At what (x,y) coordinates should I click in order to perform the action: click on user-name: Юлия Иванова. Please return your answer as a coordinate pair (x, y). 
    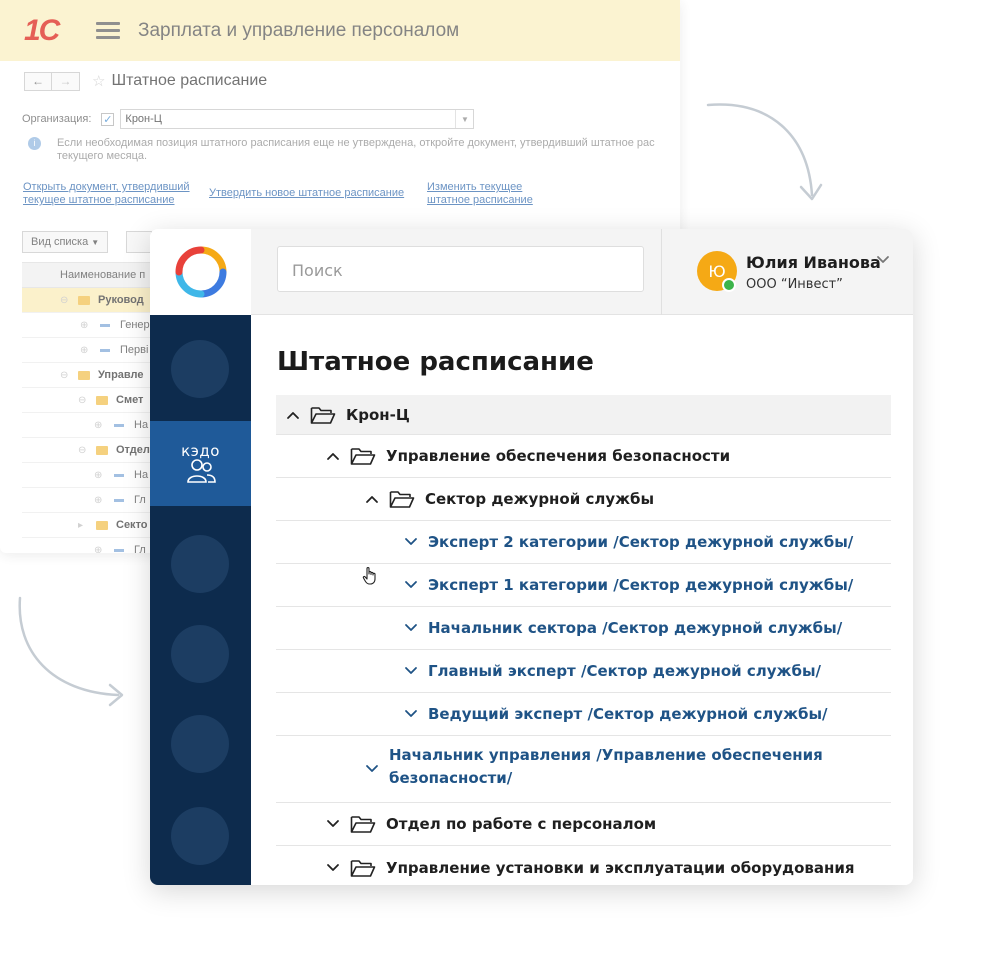
    Looking at the image, I should click on (813, 262).